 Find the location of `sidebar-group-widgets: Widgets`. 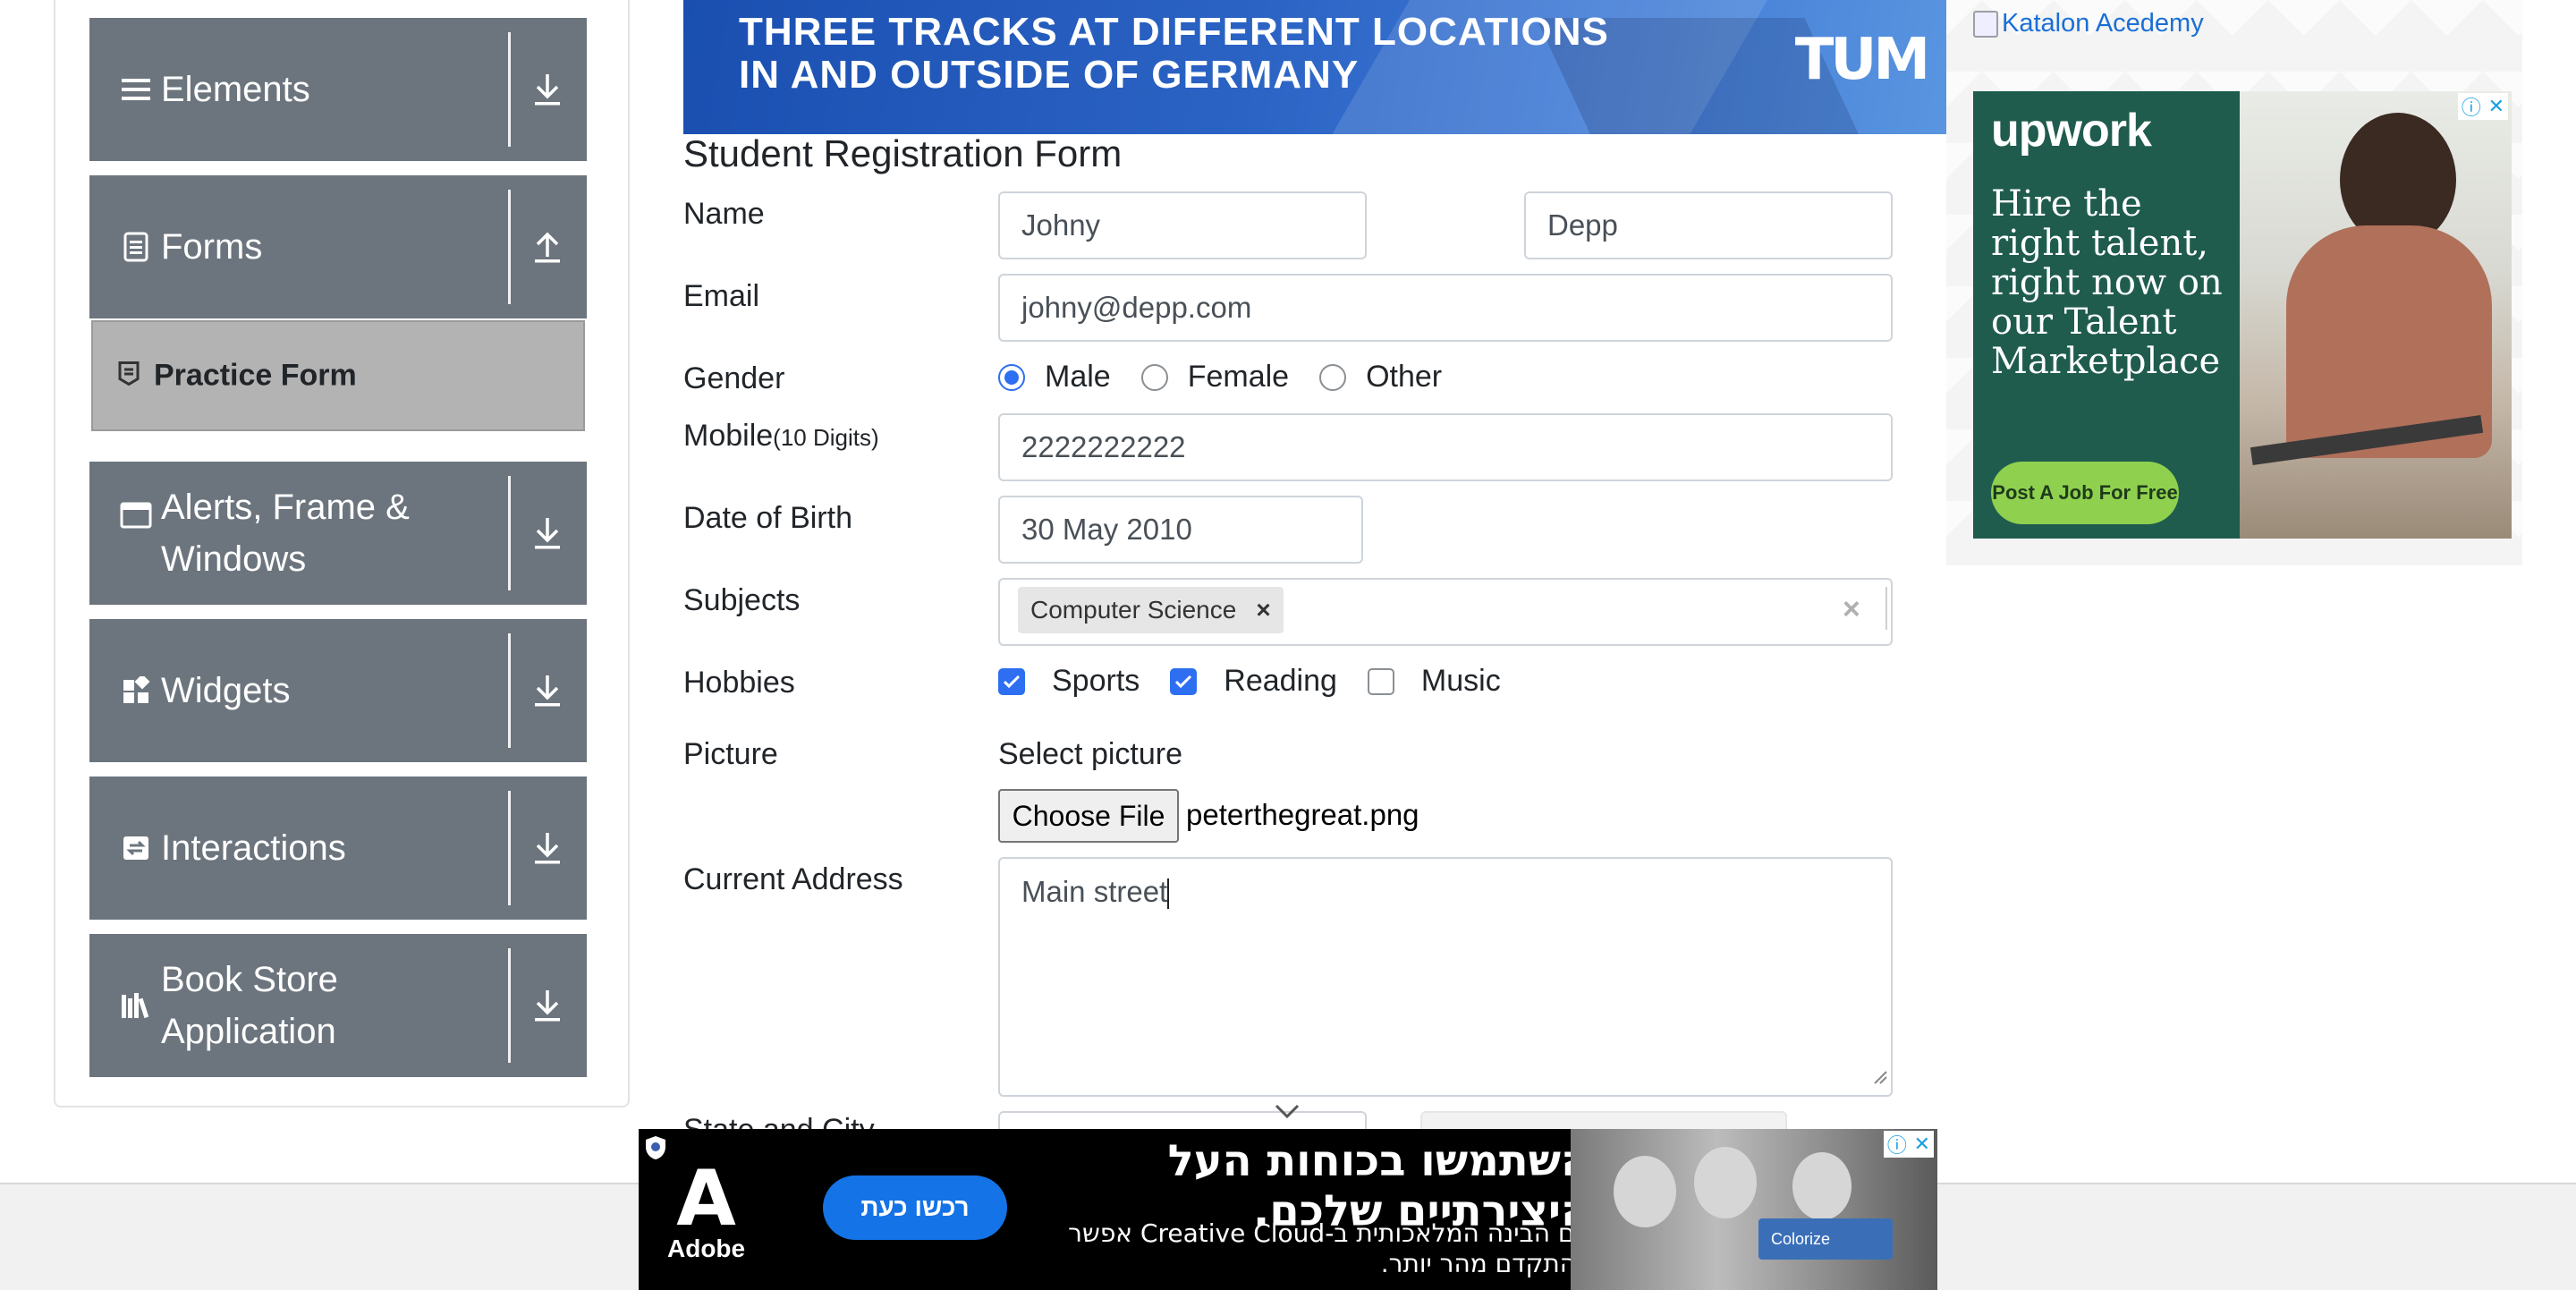

sidebar-group-widgets: Widgets is located at coordinates (338, 690).